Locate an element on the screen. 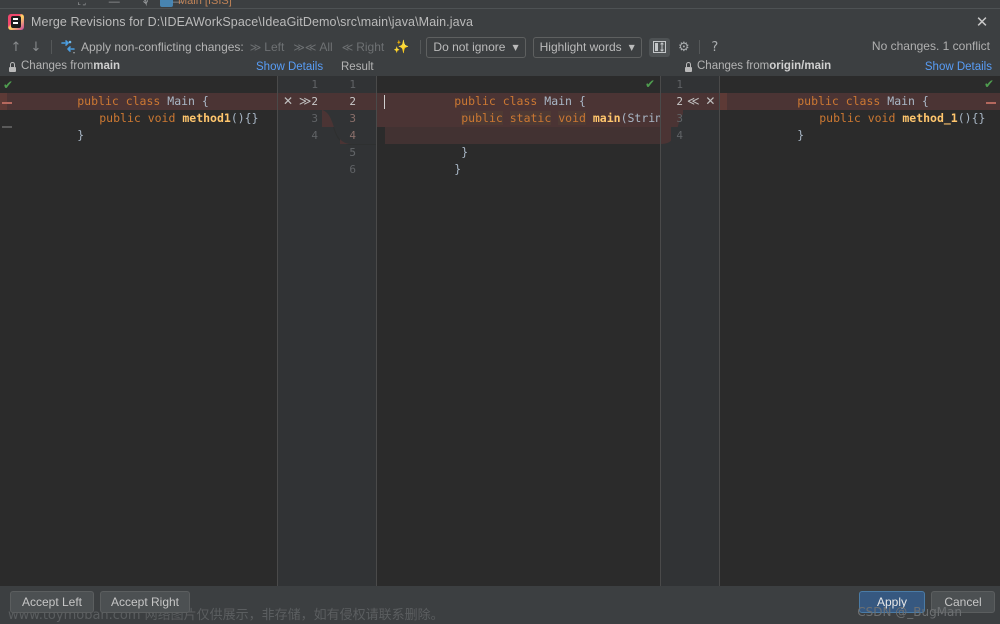 This screenshot has width=1000, height=624. result-code-line-1: public class Main { is located at coordinates (520, 101).